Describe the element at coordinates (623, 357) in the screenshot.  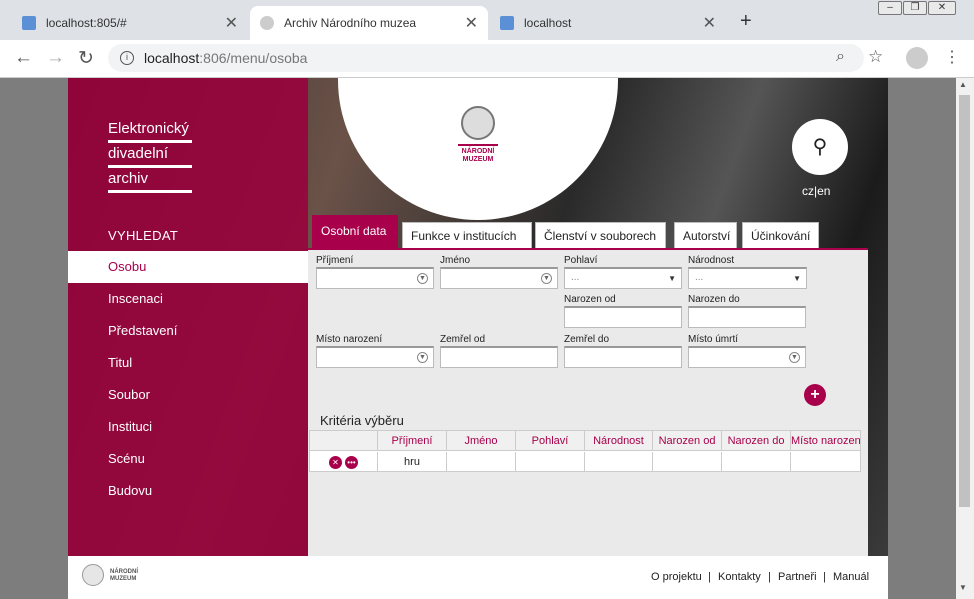
I see `zemrel-do-field` at that location.